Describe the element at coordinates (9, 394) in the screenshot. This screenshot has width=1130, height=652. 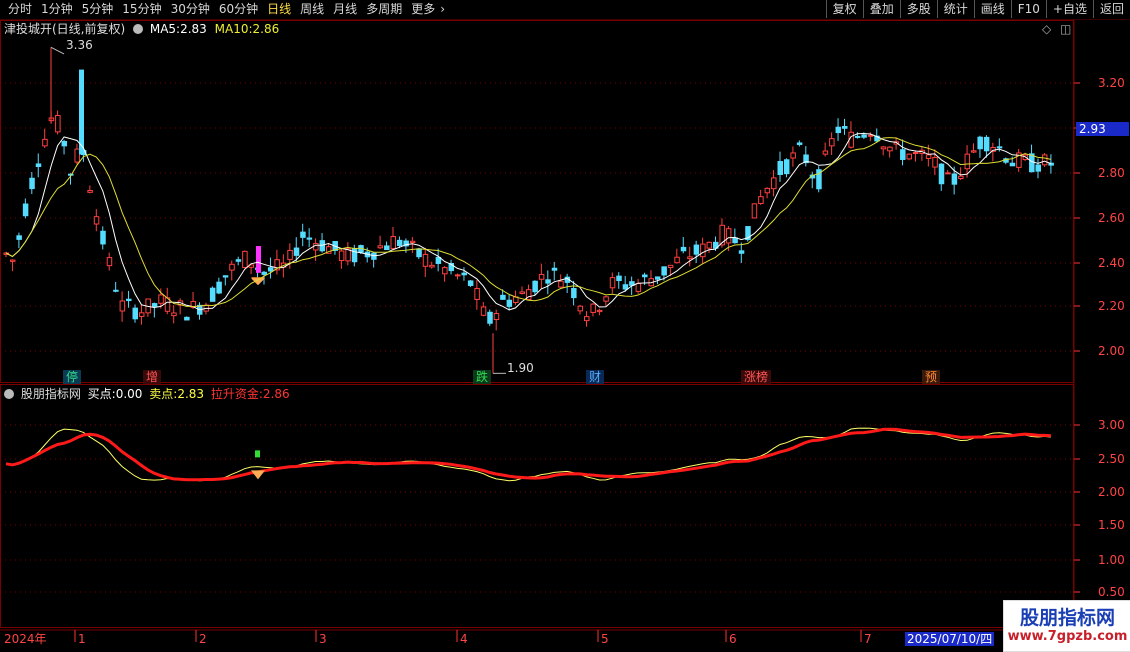
I see `sub-legend-toggle-icon` at that location.